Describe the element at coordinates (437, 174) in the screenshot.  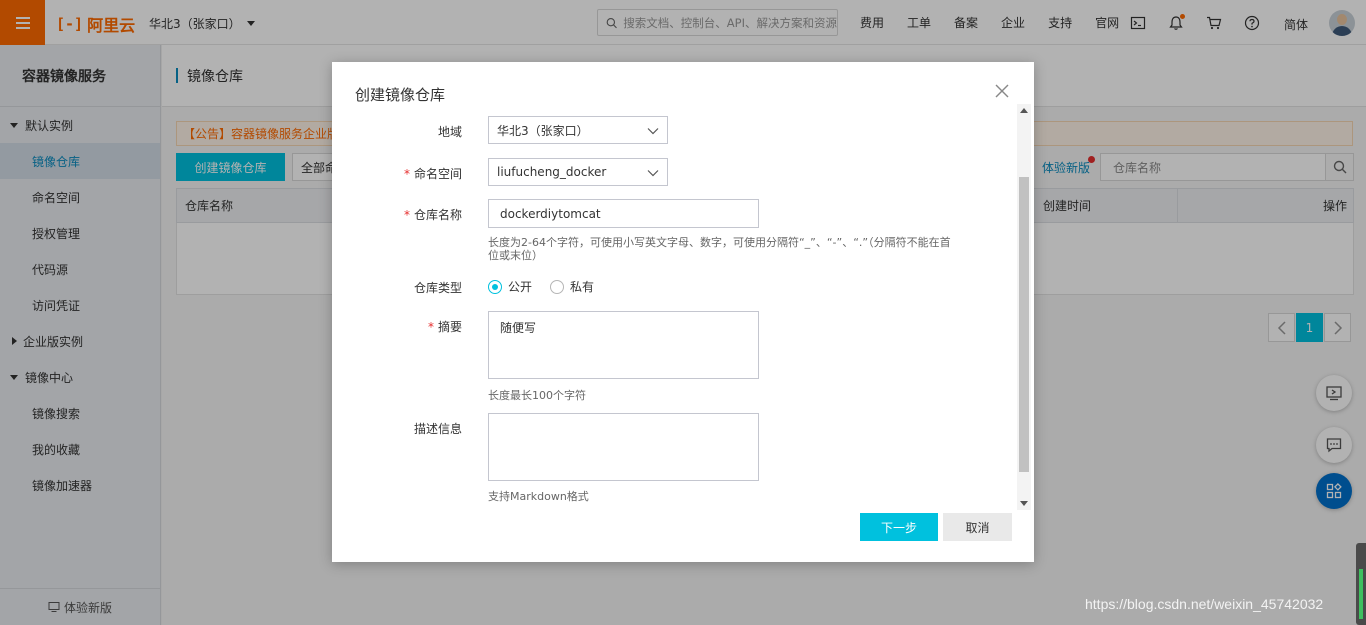
I see `namespace-label-text: 命名空间` at that location.